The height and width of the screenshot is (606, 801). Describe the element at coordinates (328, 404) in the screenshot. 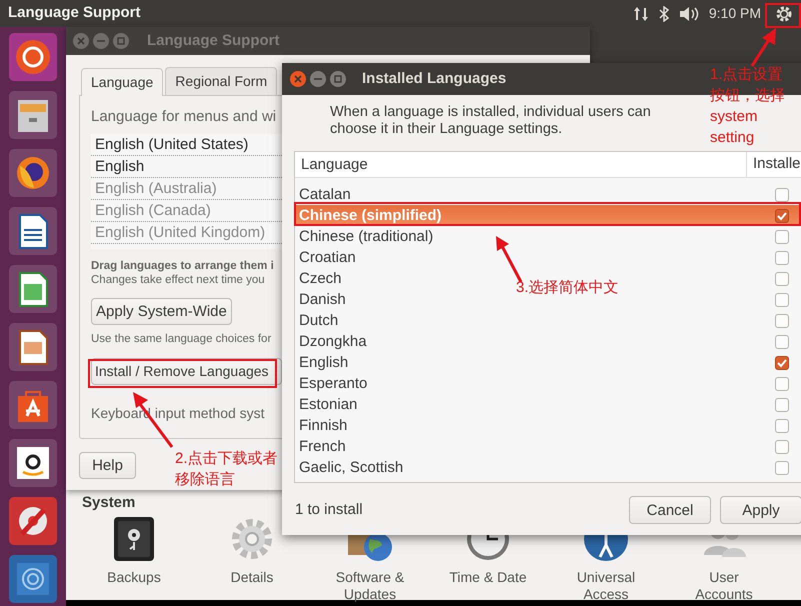

I see `language-name: Estonian` at that location.